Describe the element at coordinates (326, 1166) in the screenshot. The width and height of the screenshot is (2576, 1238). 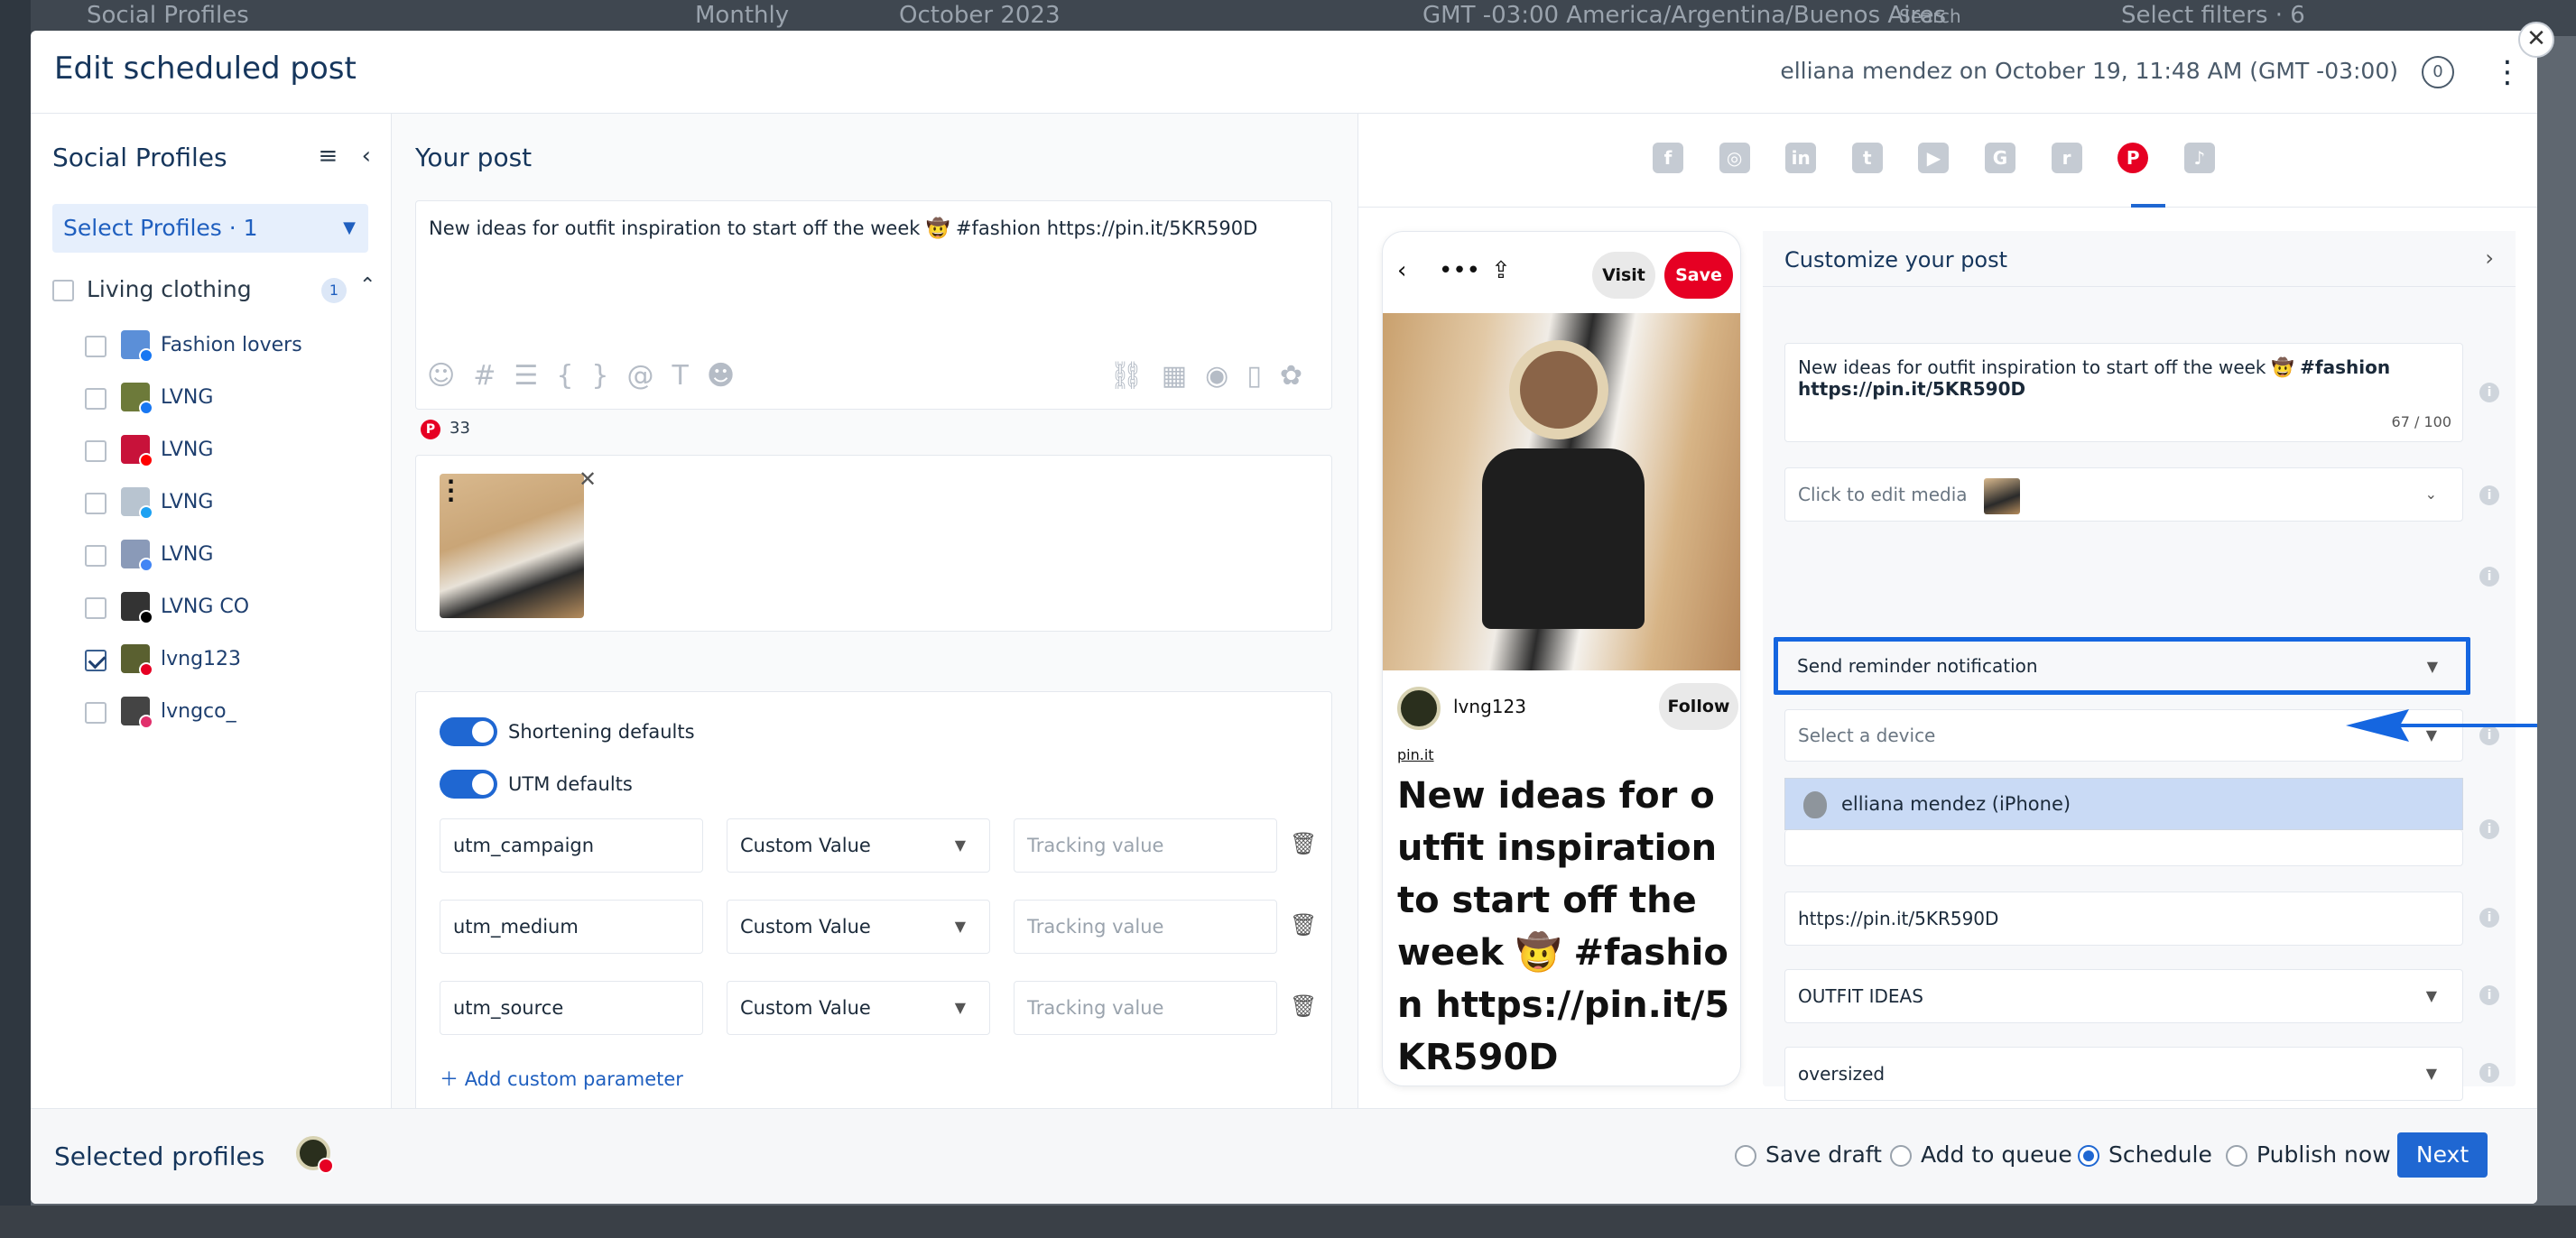
I see `pinterest-icon` at that location.